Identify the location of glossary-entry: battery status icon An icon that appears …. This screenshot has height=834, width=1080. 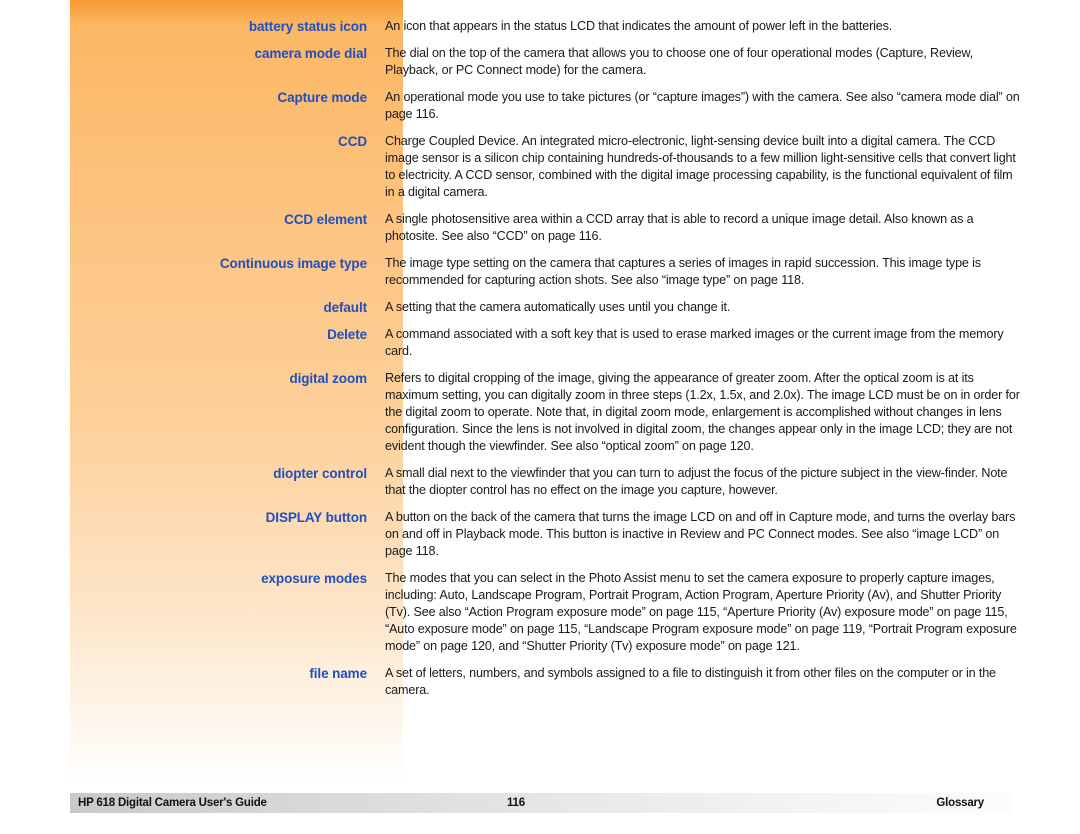
(540, 26).